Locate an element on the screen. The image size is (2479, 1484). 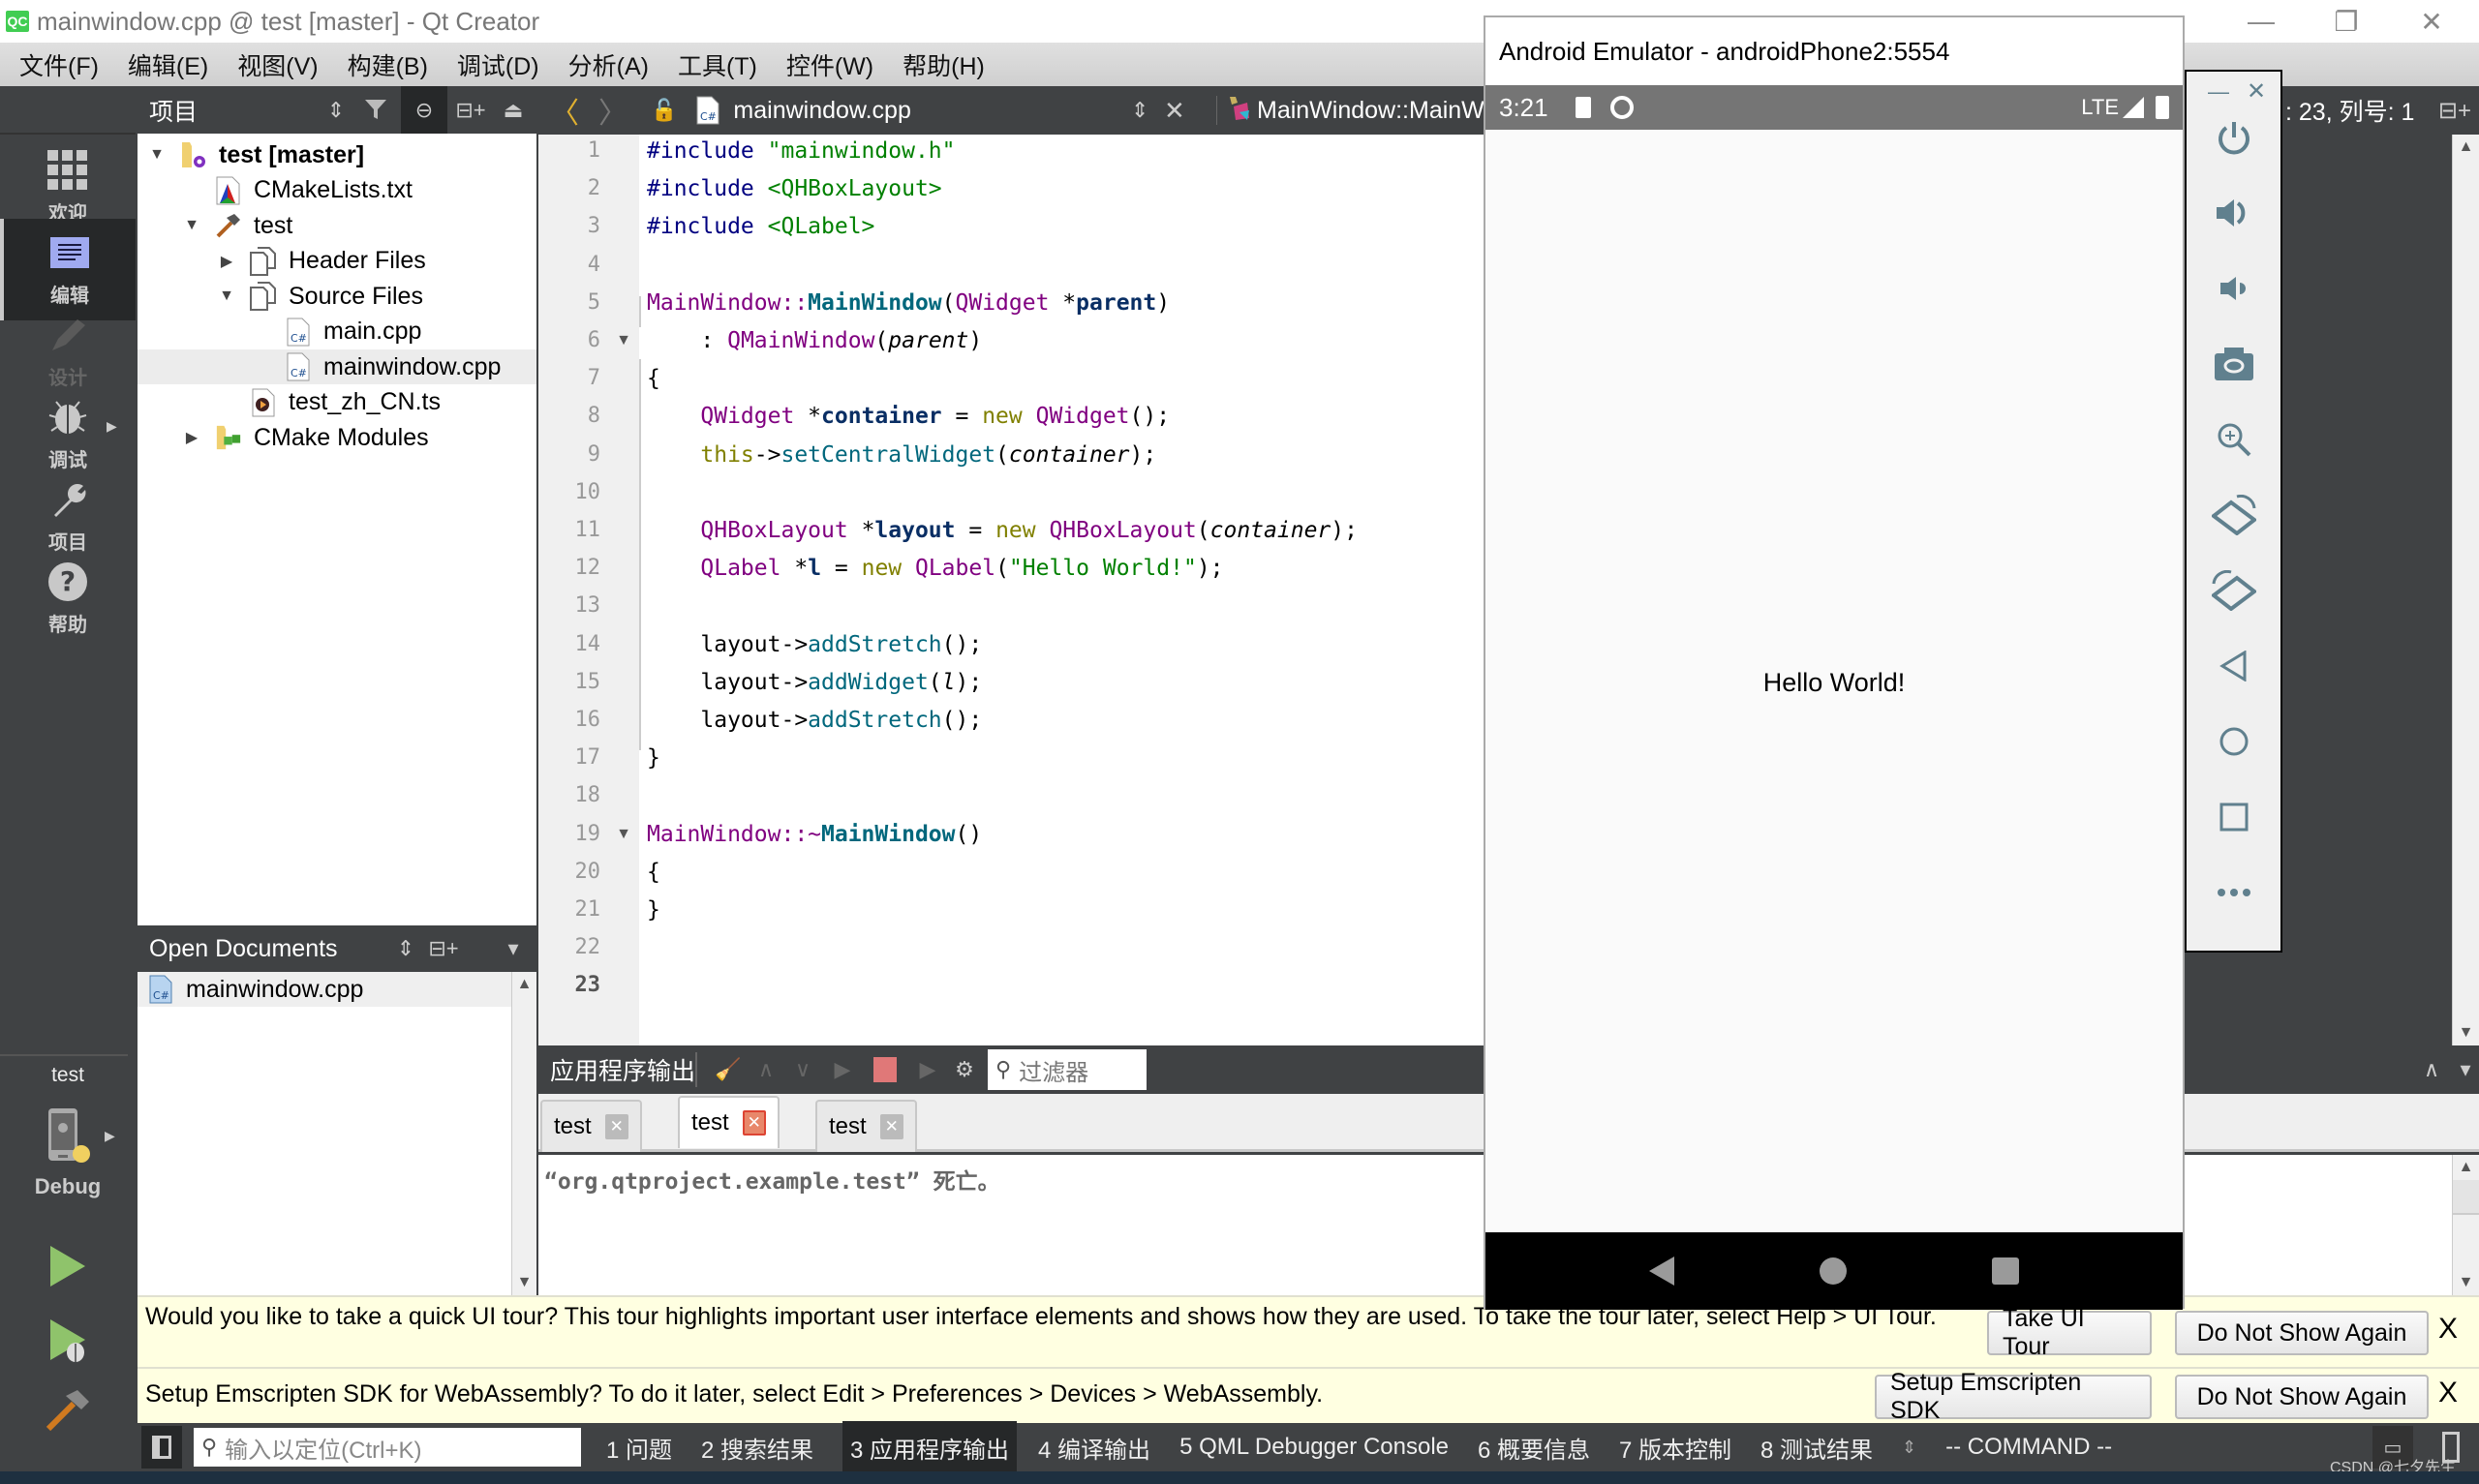
tree-item: ▼ Source Files is located at coordinates (337, 296).